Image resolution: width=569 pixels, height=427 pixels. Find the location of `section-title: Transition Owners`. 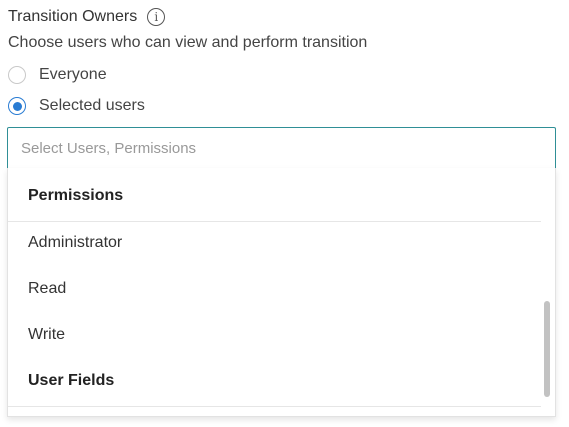

section-title: Transition Owners is located at coordinates (73, 16).